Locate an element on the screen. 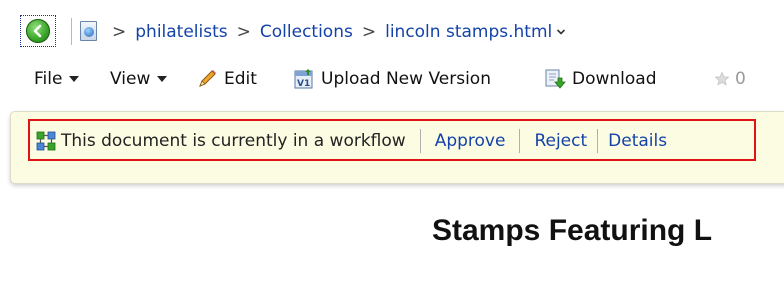 This screenshot has width=784, height=299. star-icon is located at coordinates (722, 79).